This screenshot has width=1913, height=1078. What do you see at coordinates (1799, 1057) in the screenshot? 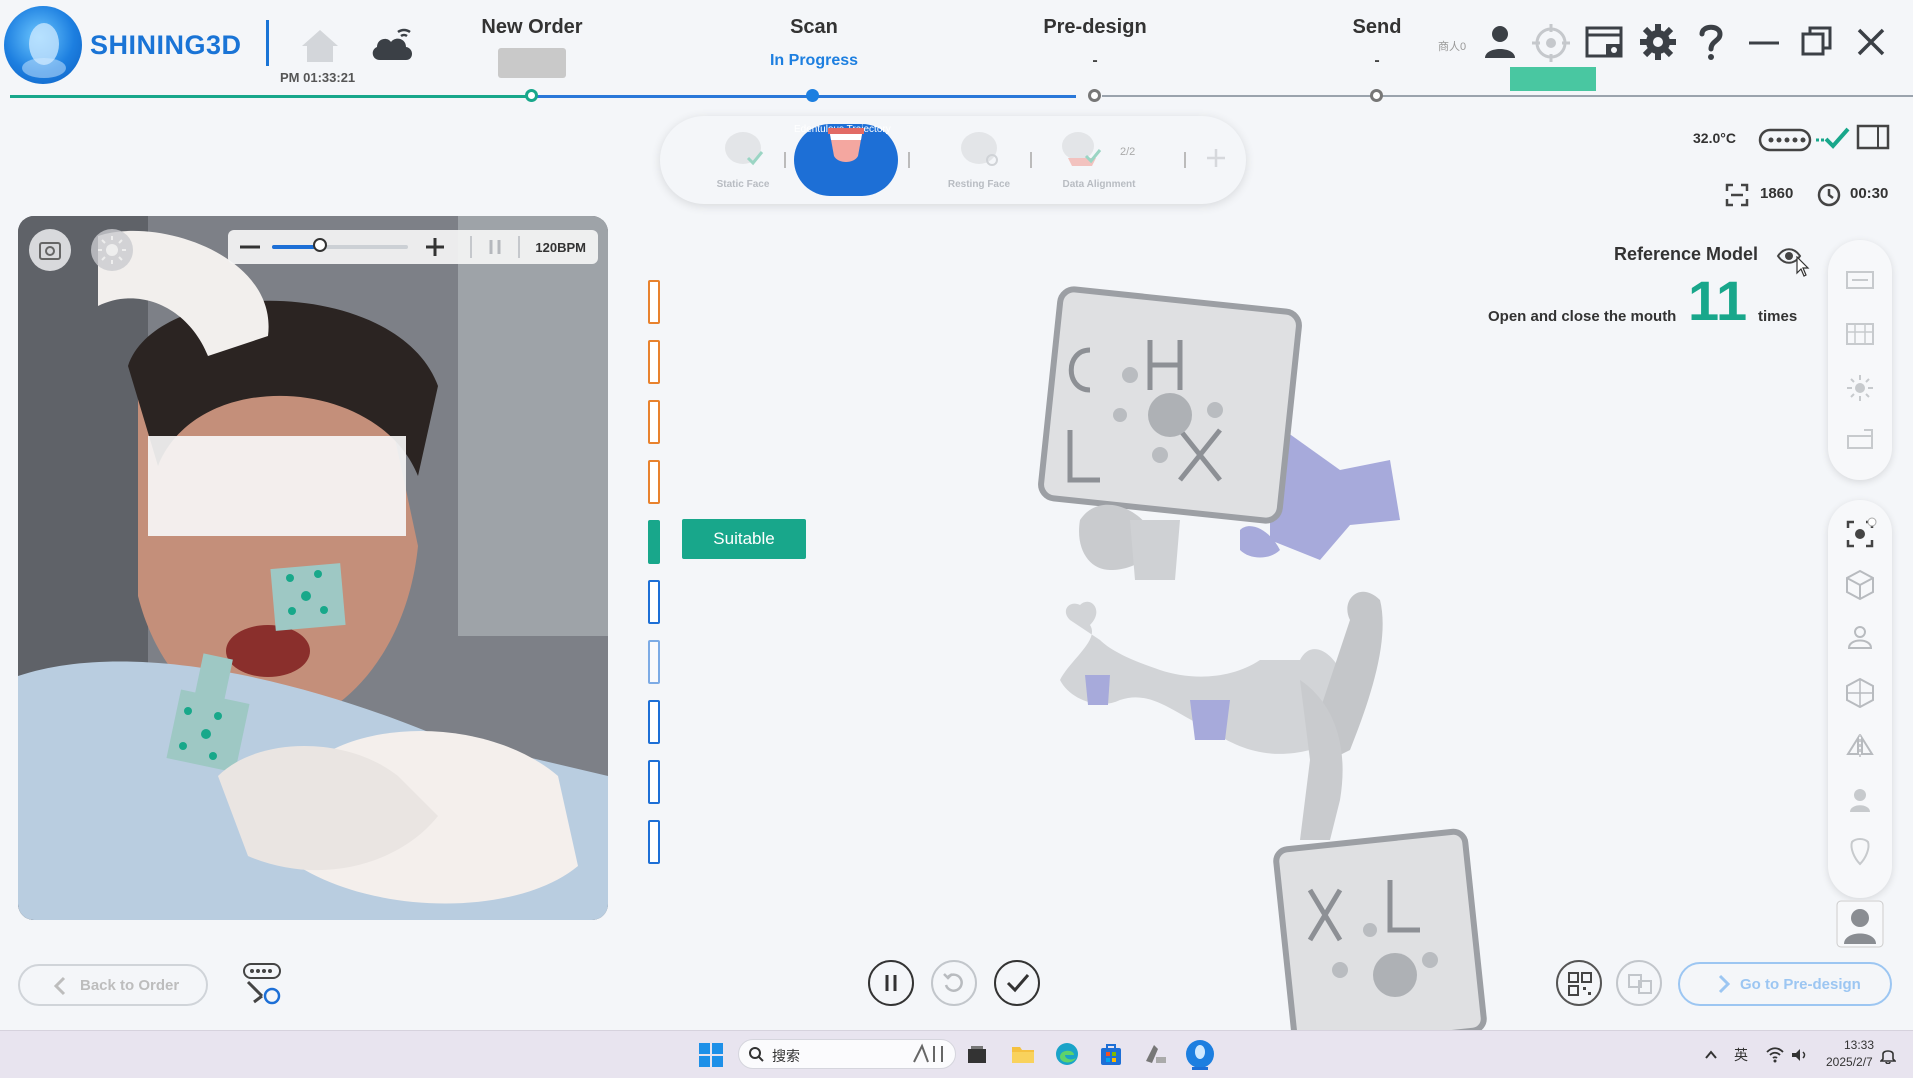
I see `volume-icon` at bounding box center [1799, 1057].